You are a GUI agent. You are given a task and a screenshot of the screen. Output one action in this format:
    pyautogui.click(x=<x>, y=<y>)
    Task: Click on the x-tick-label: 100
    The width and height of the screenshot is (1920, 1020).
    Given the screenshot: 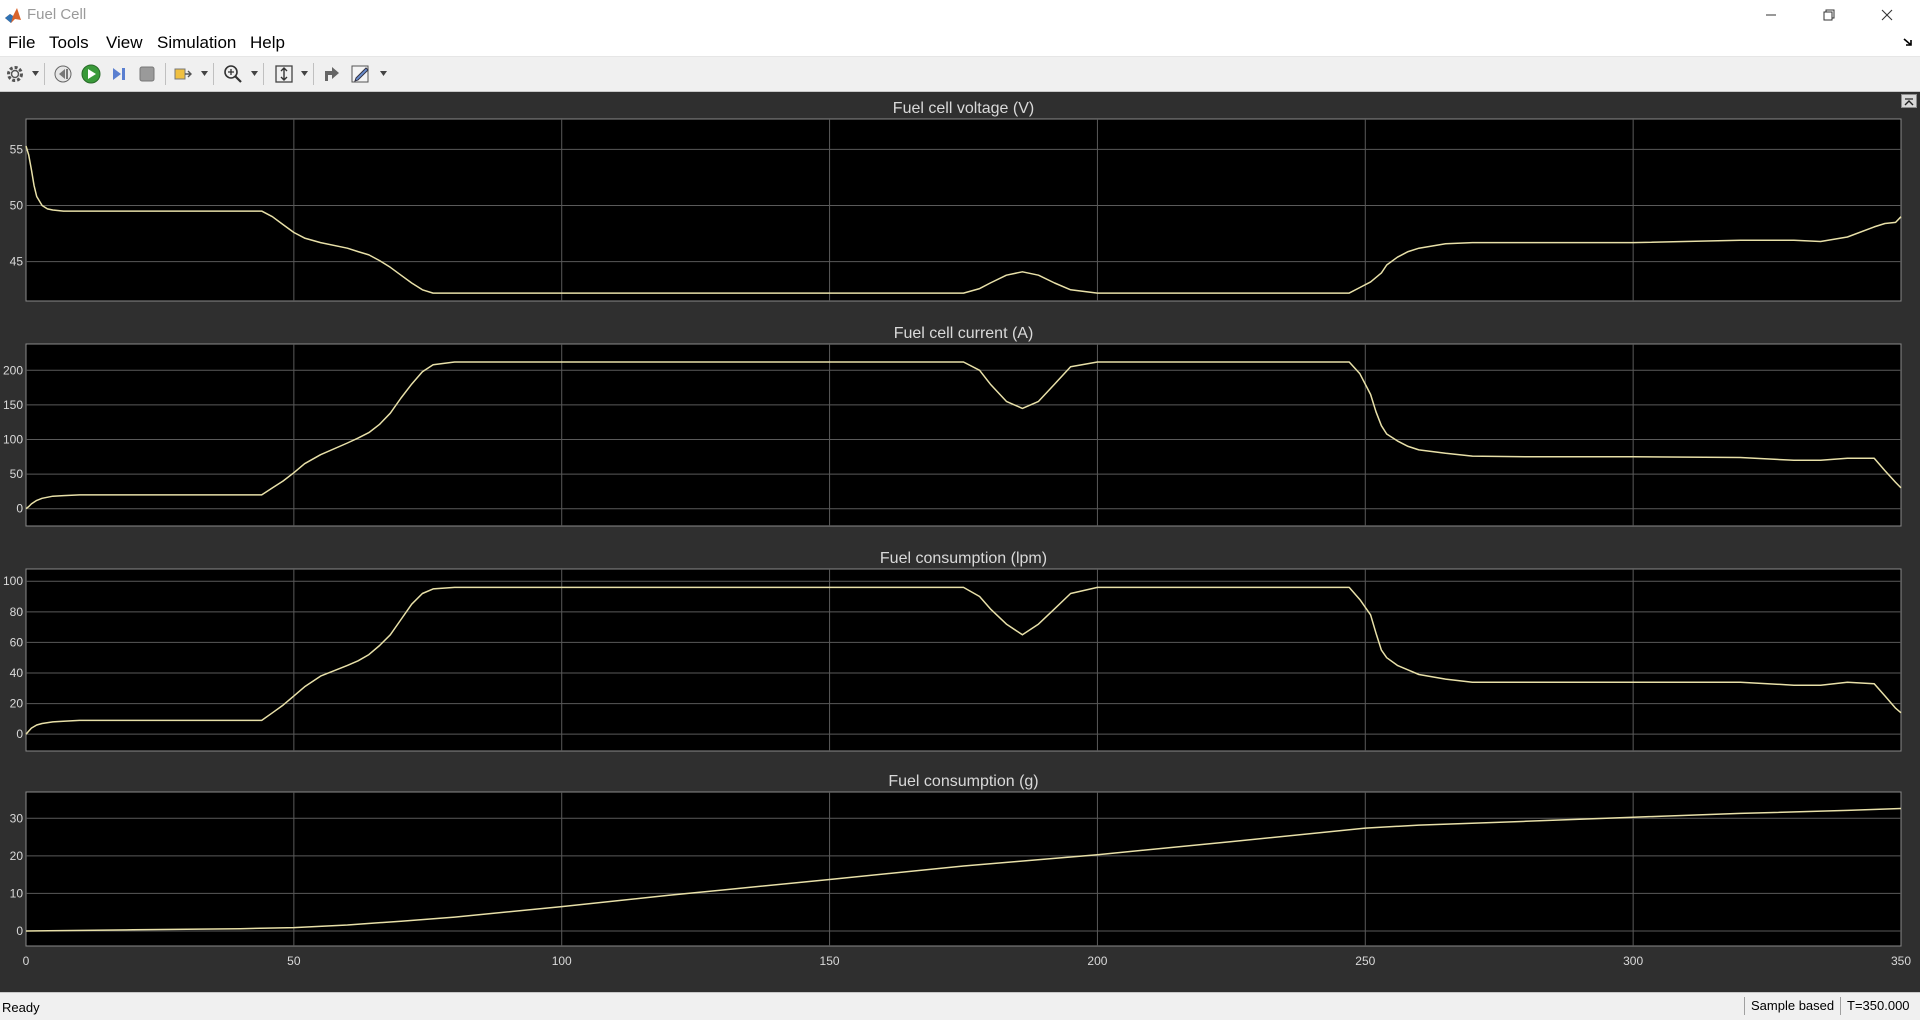 What is the action you would take?
    pyautogui.click(x=562, y=961)
    